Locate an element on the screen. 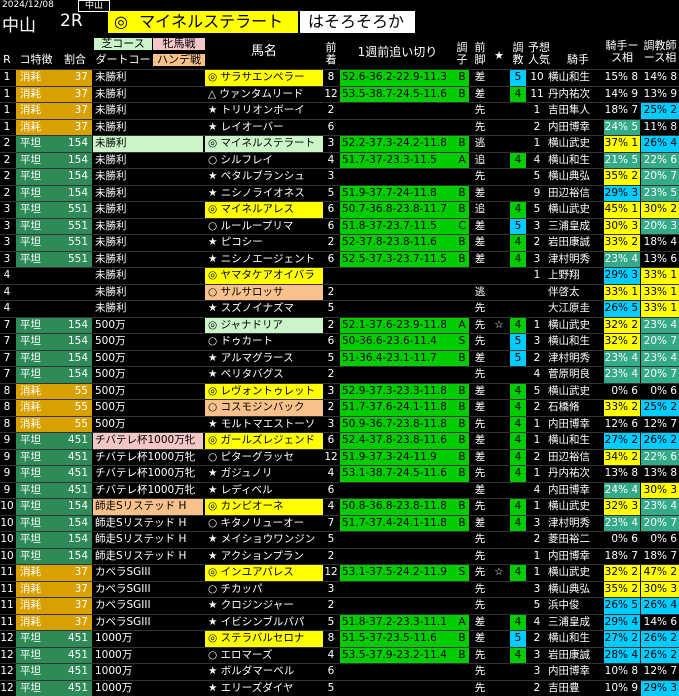  race-class-cell: 師走Sリステッド H is located at coordinates (148, 557).